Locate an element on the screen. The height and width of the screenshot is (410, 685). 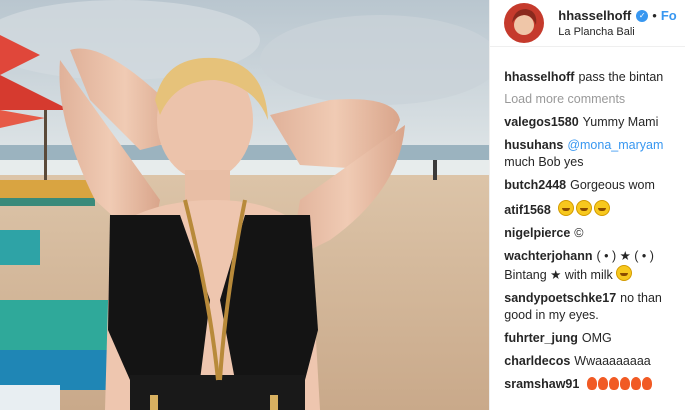
comment-text: Wwaaaaaaaa is located at coordinates (612, 361).